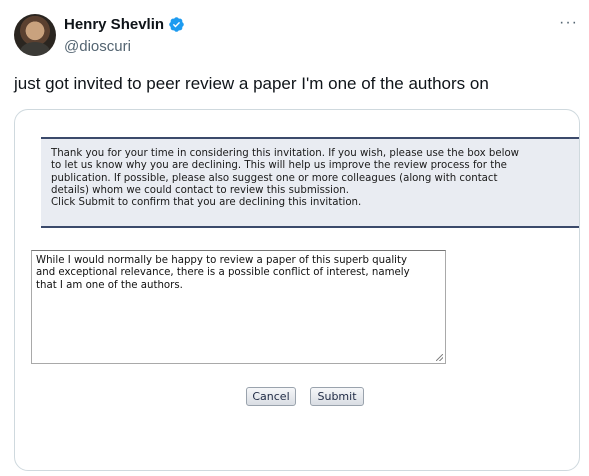  I want to click on avatar-shirt, so click(35, 49).